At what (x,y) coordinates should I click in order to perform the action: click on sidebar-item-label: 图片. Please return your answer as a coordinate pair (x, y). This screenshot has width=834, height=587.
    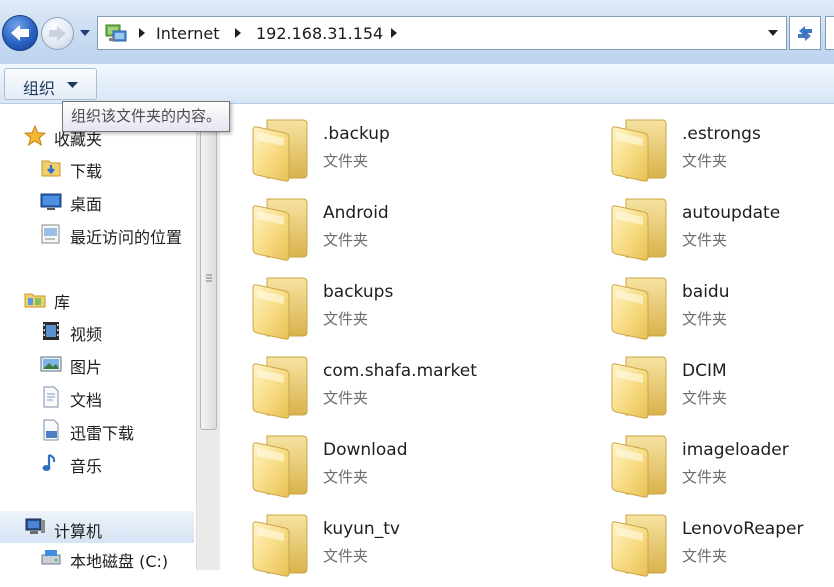
    Looking at the image, I should click on (86, 367).